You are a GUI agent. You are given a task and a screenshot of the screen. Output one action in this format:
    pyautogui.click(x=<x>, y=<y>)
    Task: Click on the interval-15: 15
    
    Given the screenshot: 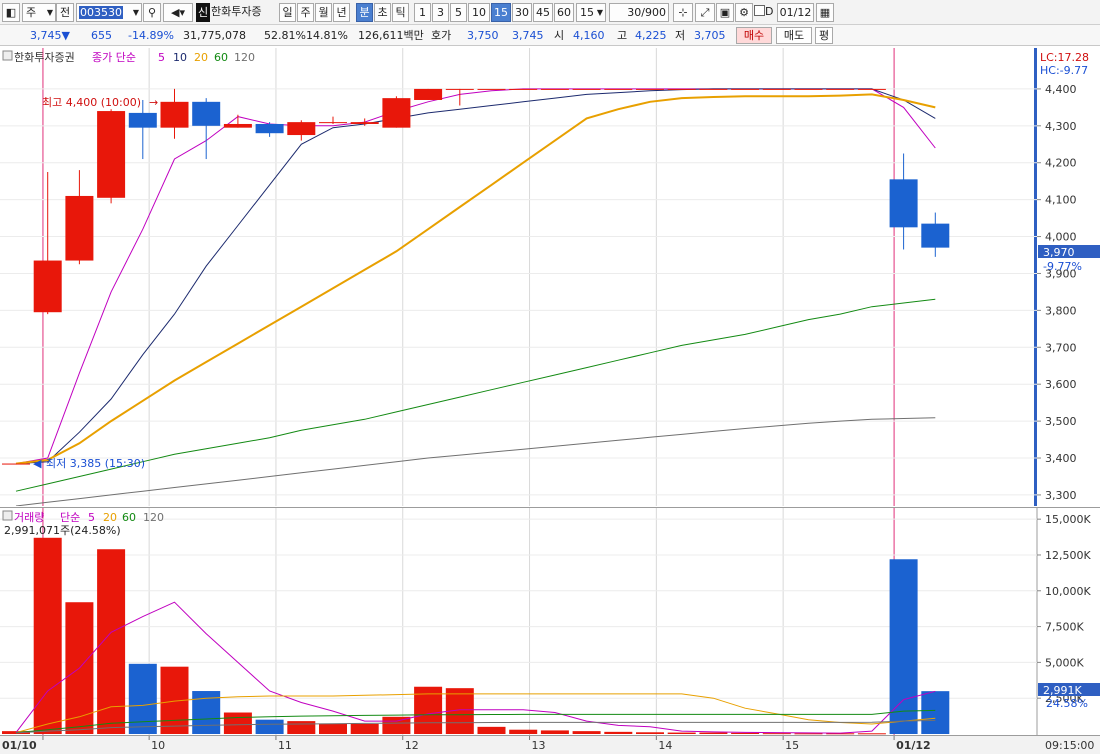 What is the action you would take?
    pyautogui.click(x=501, y=12)
    